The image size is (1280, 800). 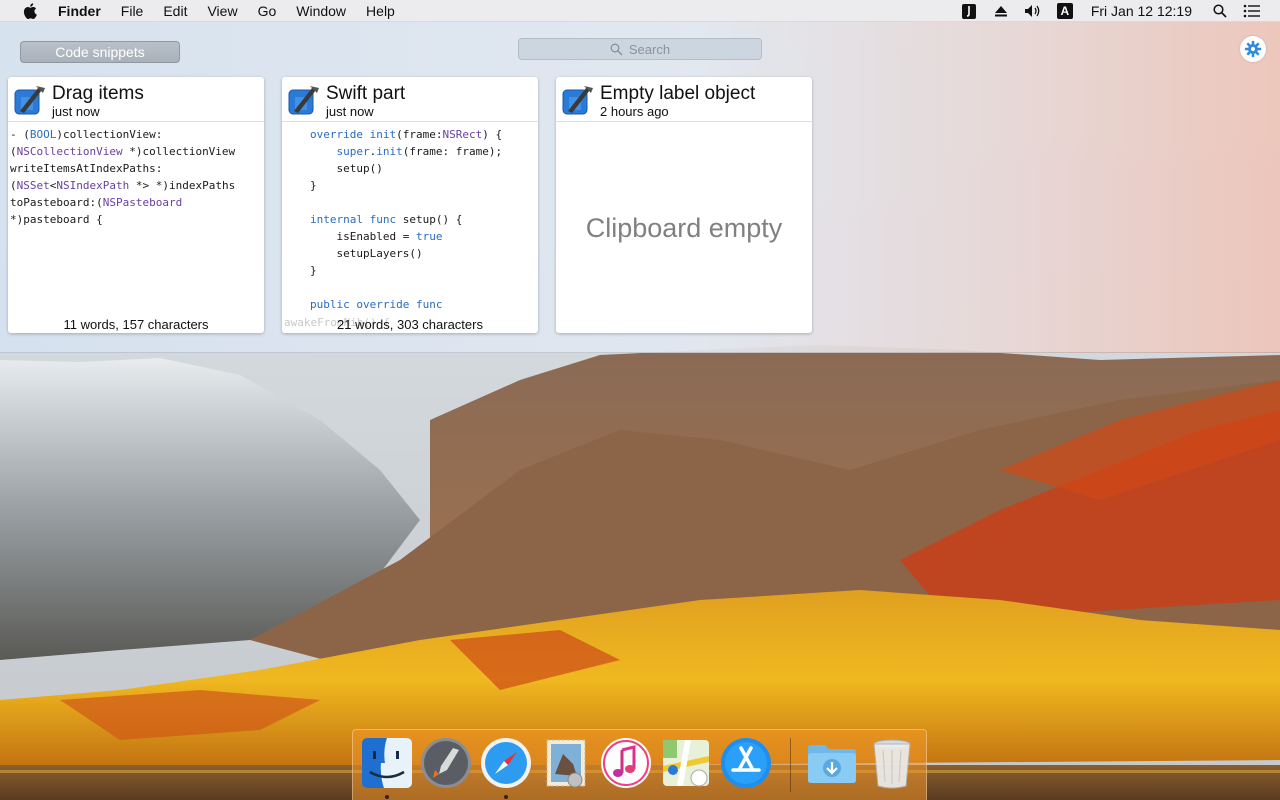 I want to click on dock-separator, so click(x=790, y=765).